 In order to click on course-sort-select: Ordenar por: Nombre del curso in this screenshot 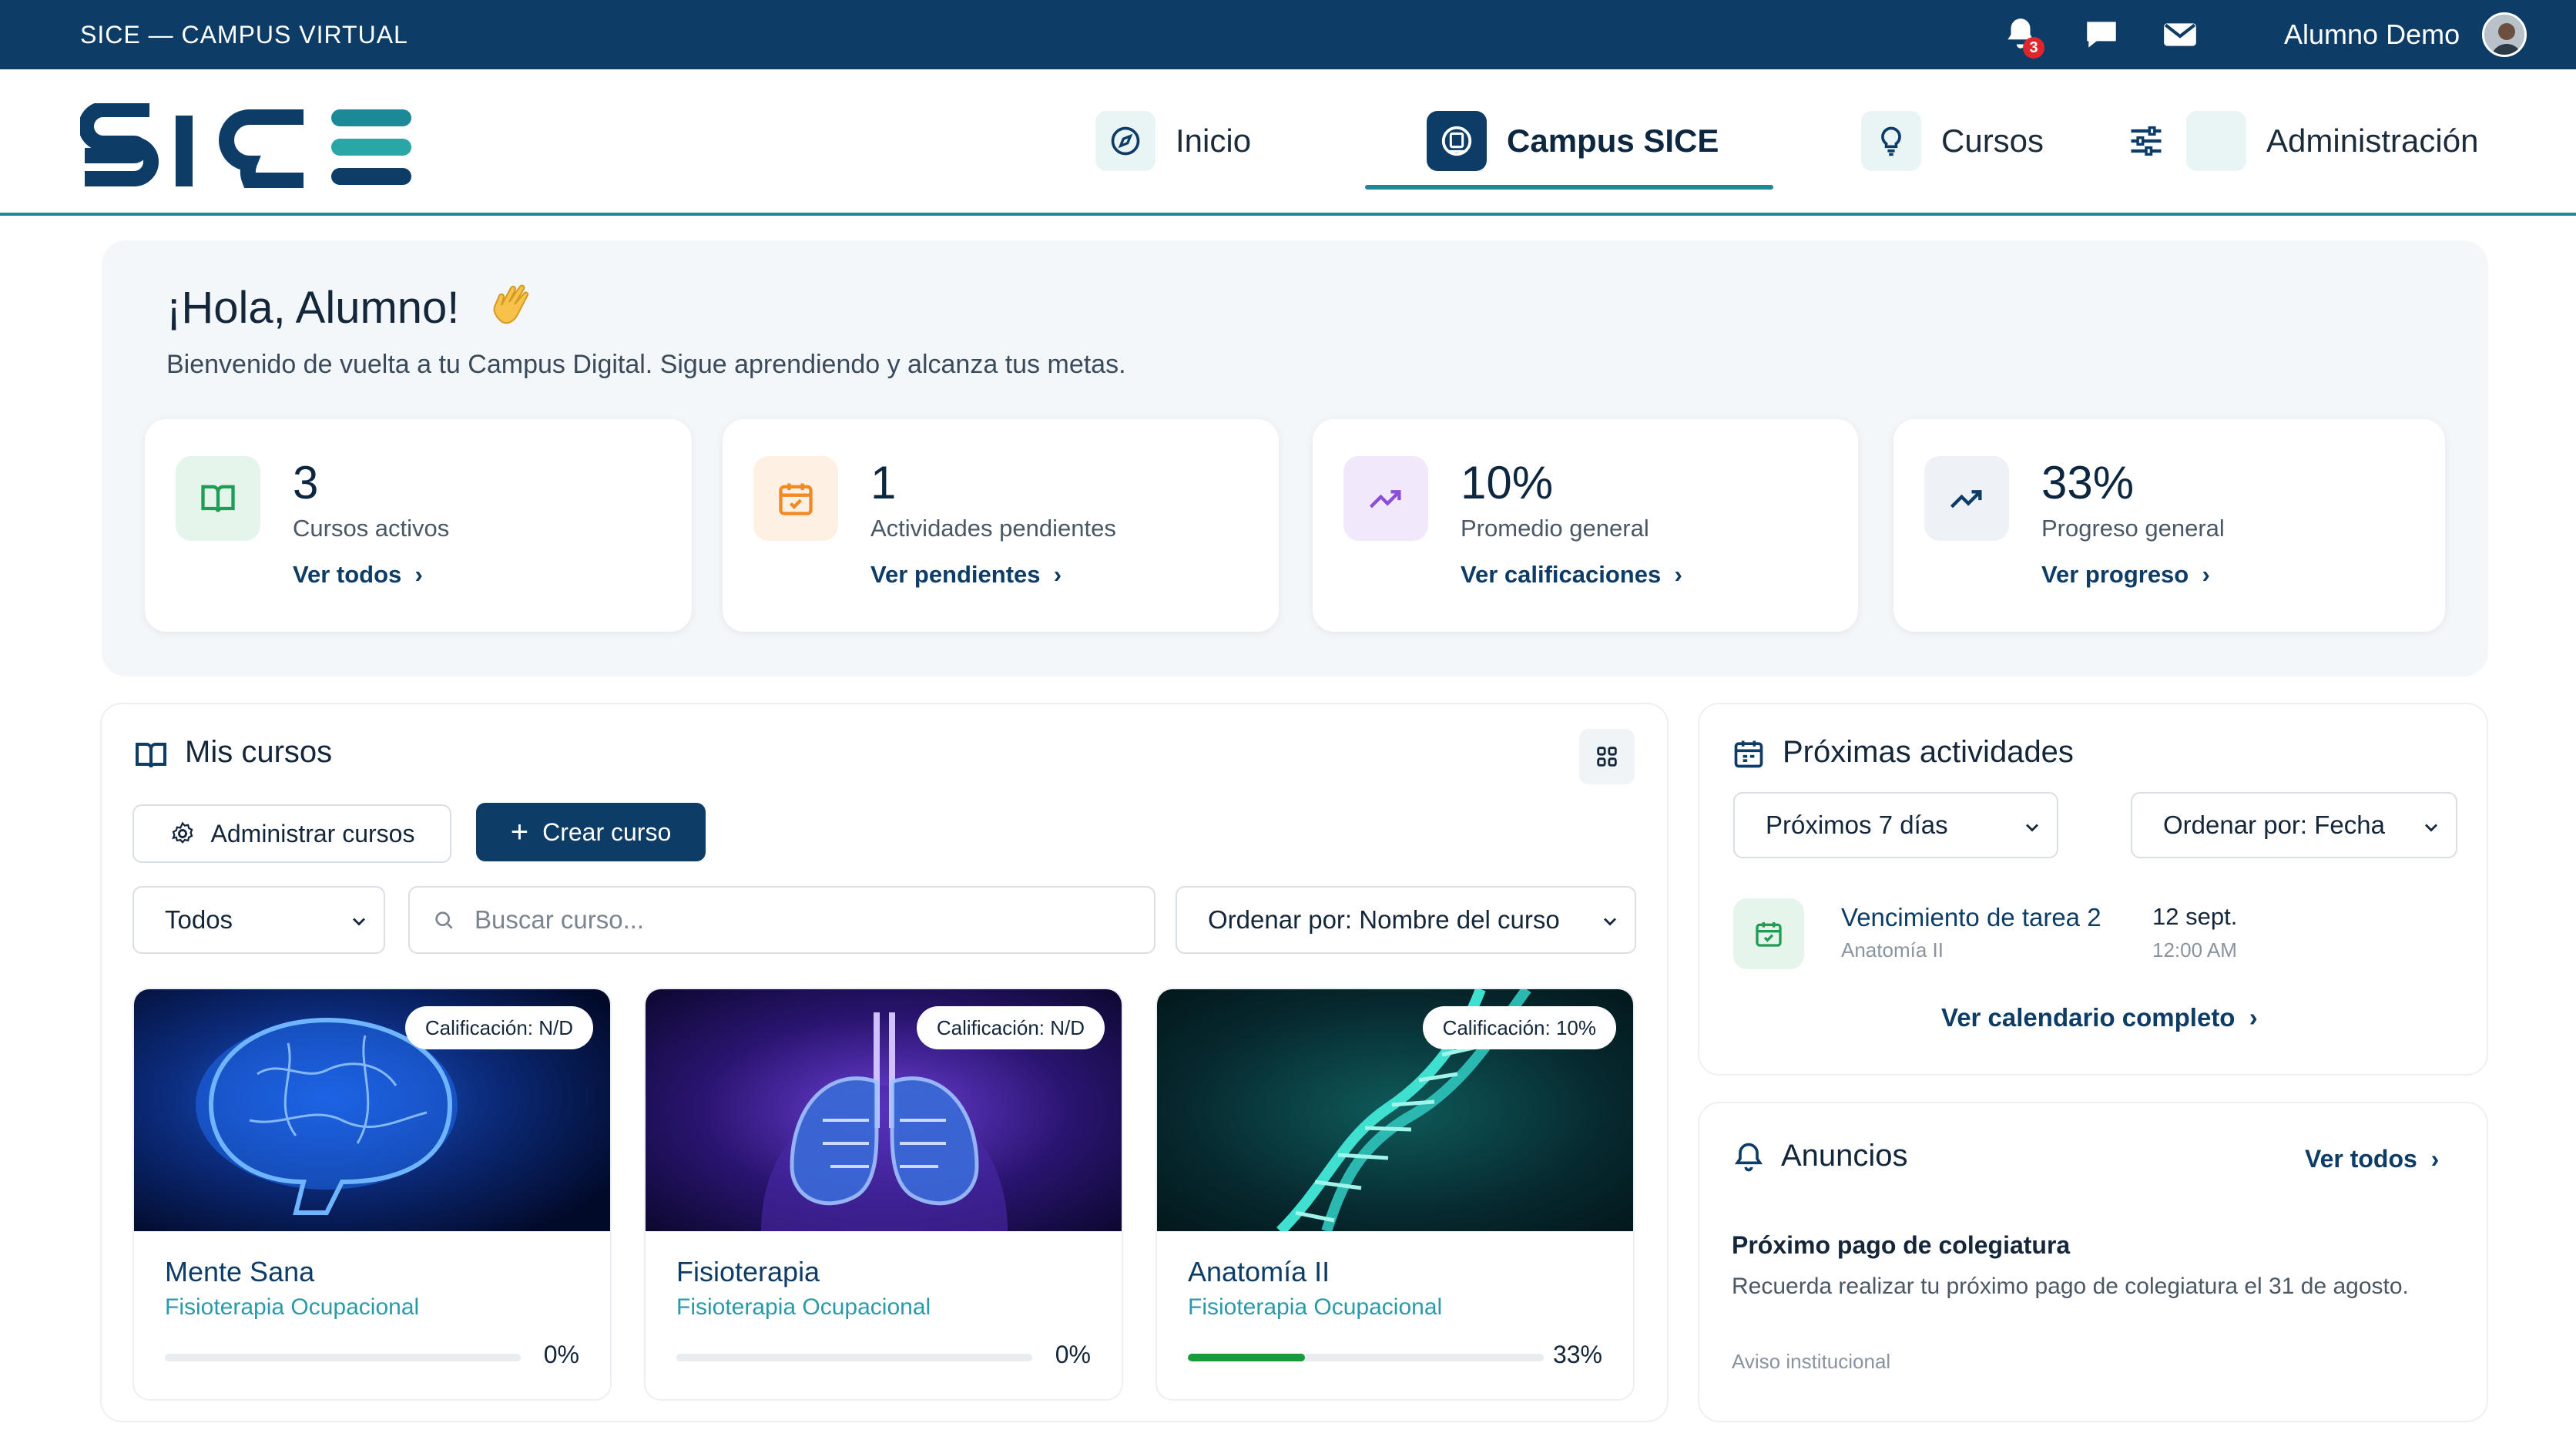, I will do `click(1406, 920)`.